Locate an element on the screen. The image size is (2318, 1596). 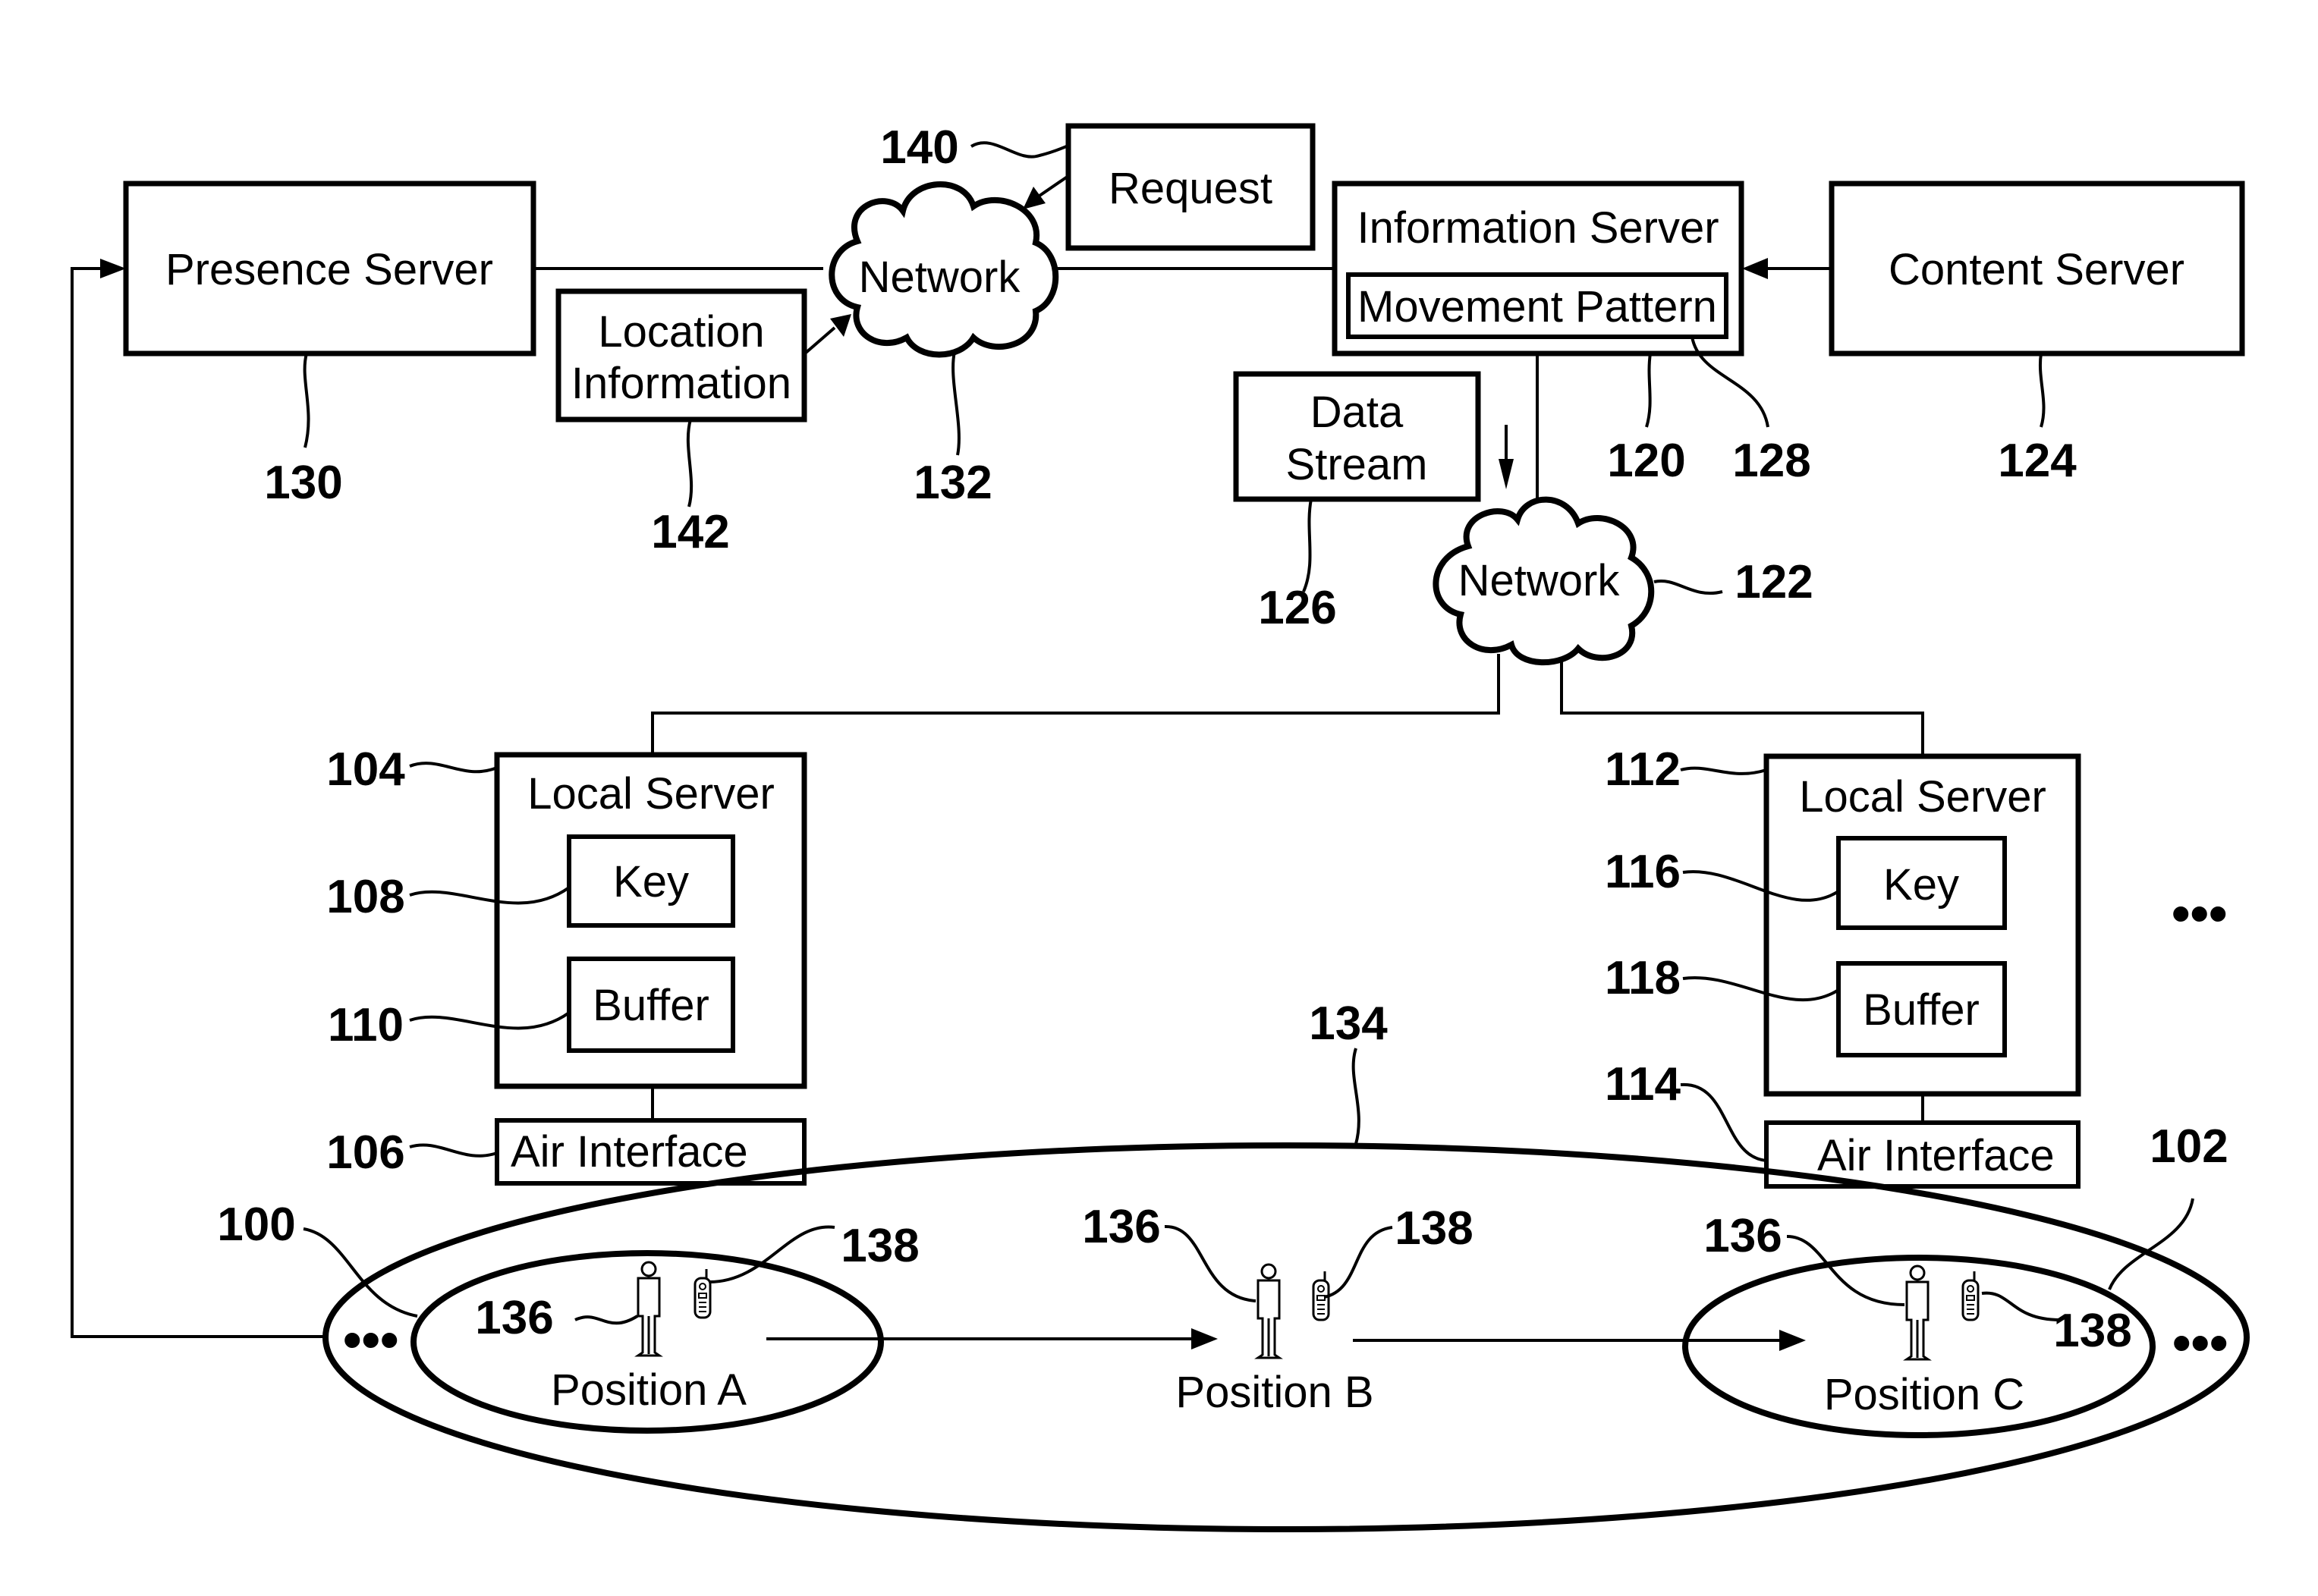
leader-136-a is located at coordinates (606, 1320).